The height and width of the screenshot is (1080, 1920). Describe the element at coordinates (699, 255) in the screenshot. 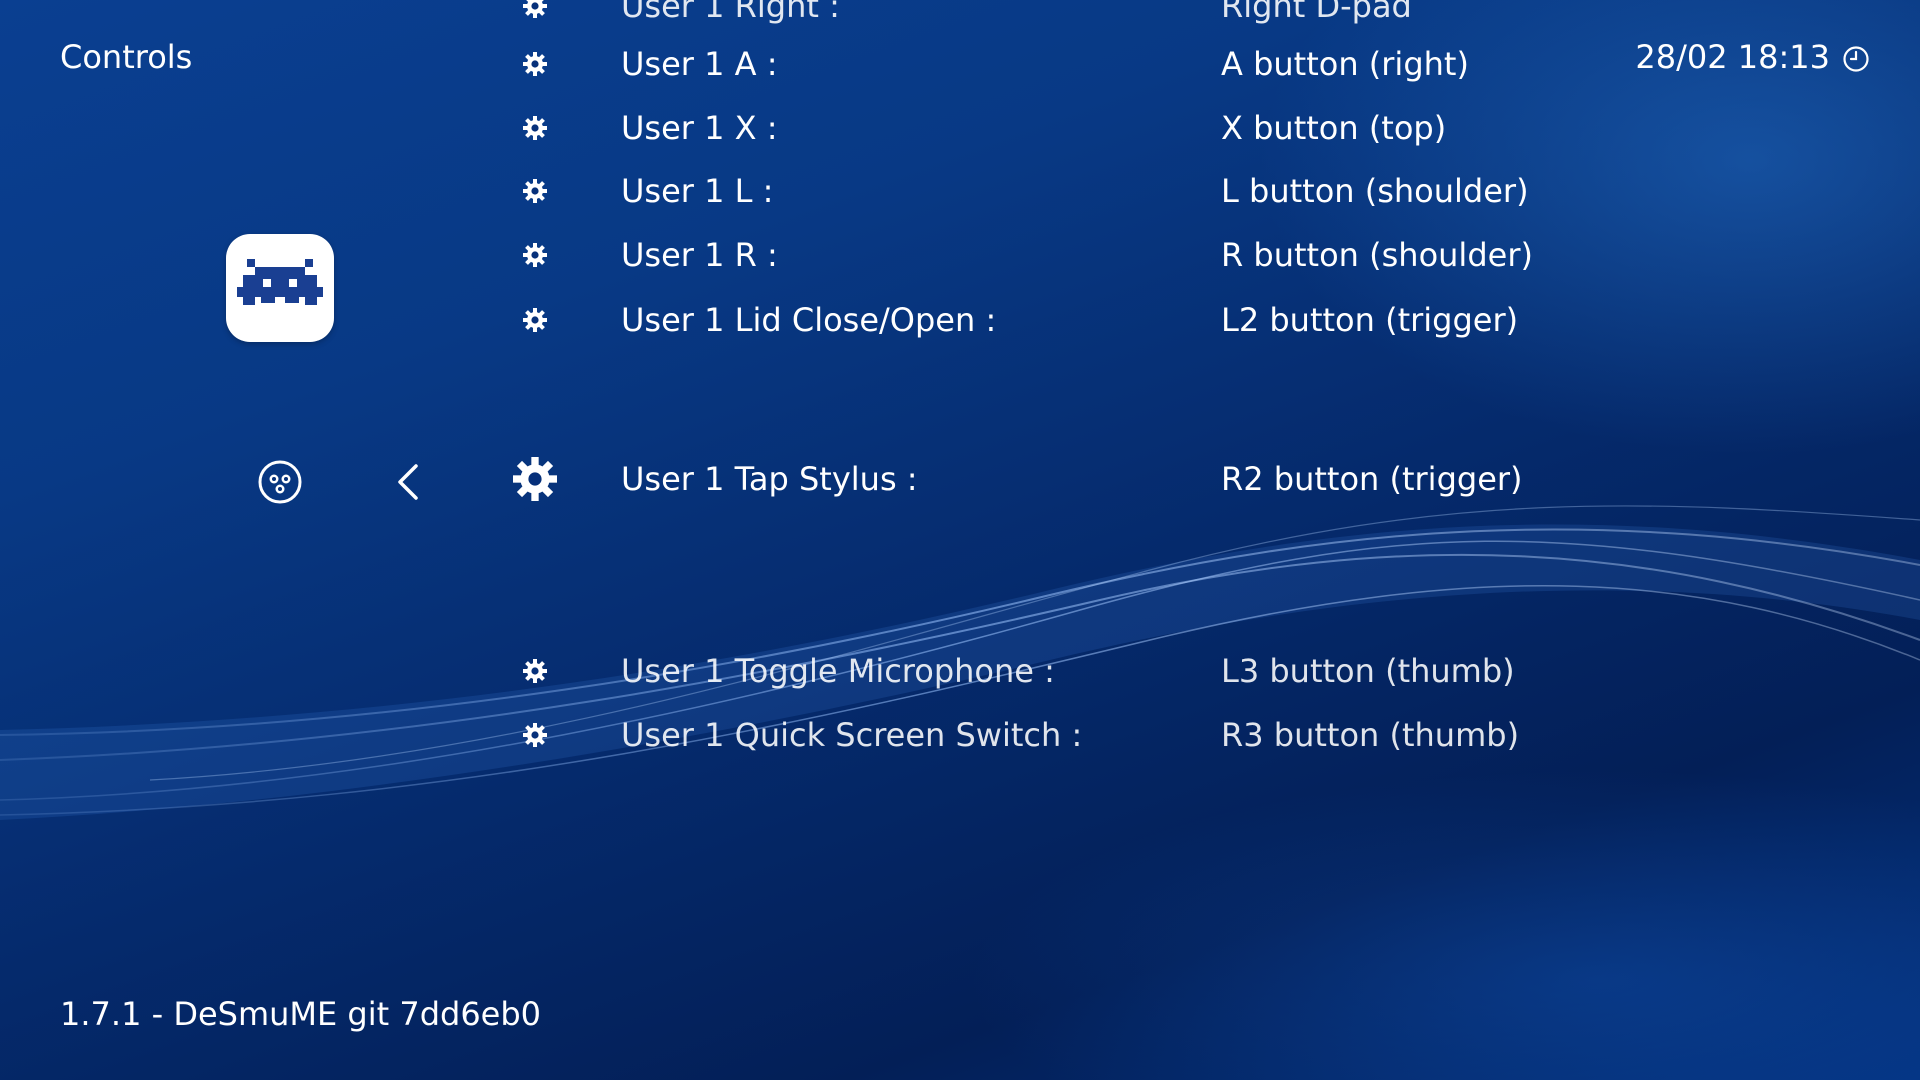

I see `control-label: User 1 R :` at that location.